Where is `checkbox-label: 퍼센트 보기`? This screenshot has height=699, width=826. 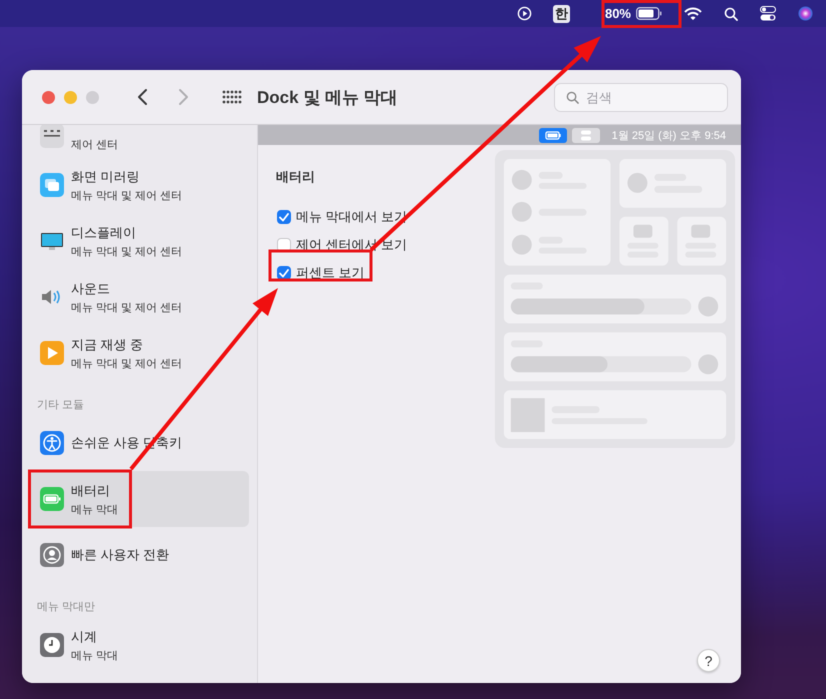
checkbox-label: 퍼센트 보기 is located at coordinates (330, 273).